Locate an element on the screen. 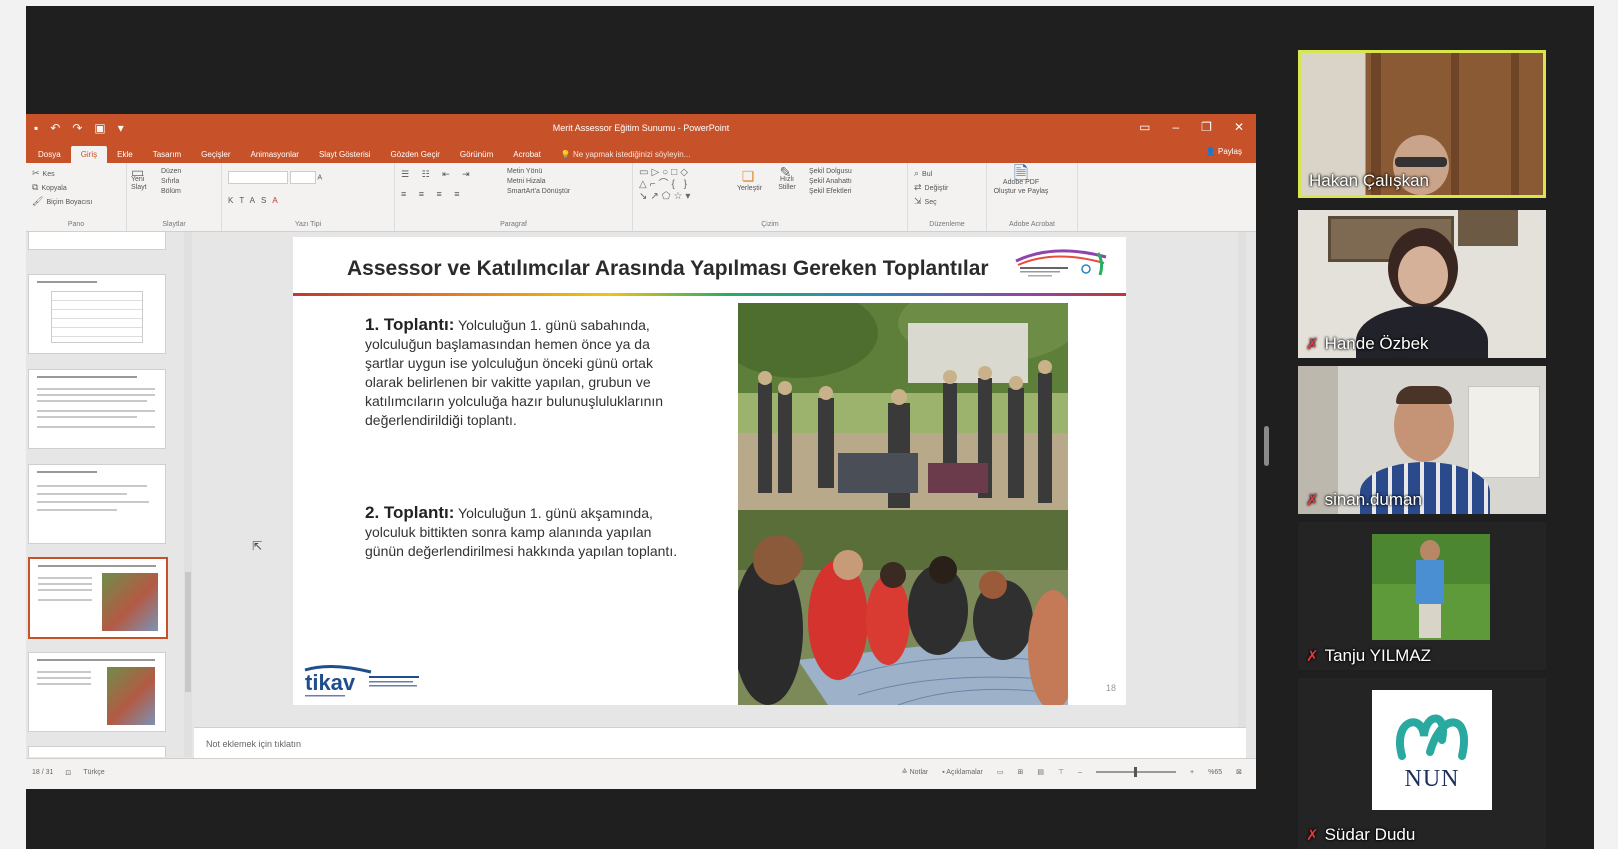 The height and width of the screenshot is (849, 1618). strikethrough-icon: S is located at coordinates (266, 200).